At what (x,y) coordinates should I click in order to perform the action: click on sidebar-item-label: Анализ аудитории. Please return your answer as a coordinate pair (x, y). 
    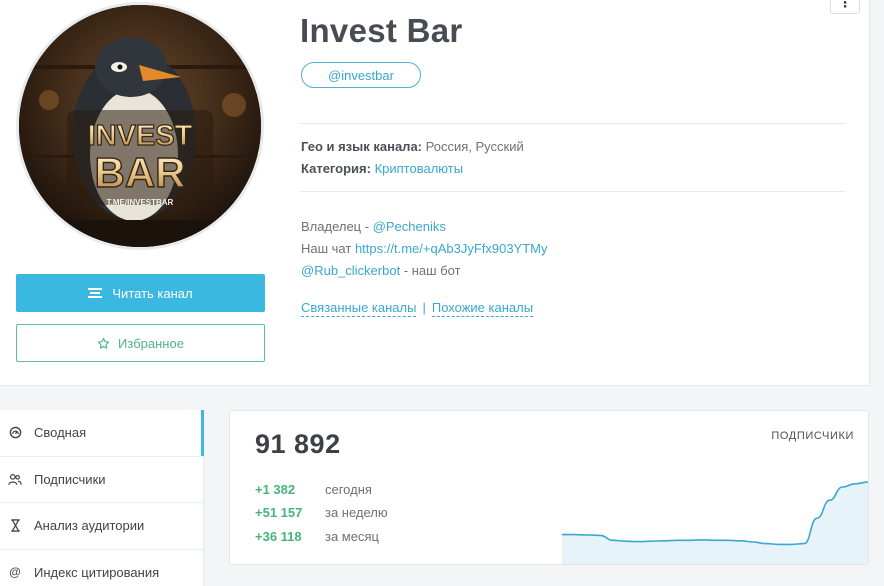
    Looking at the image, I should click on (89, 526).